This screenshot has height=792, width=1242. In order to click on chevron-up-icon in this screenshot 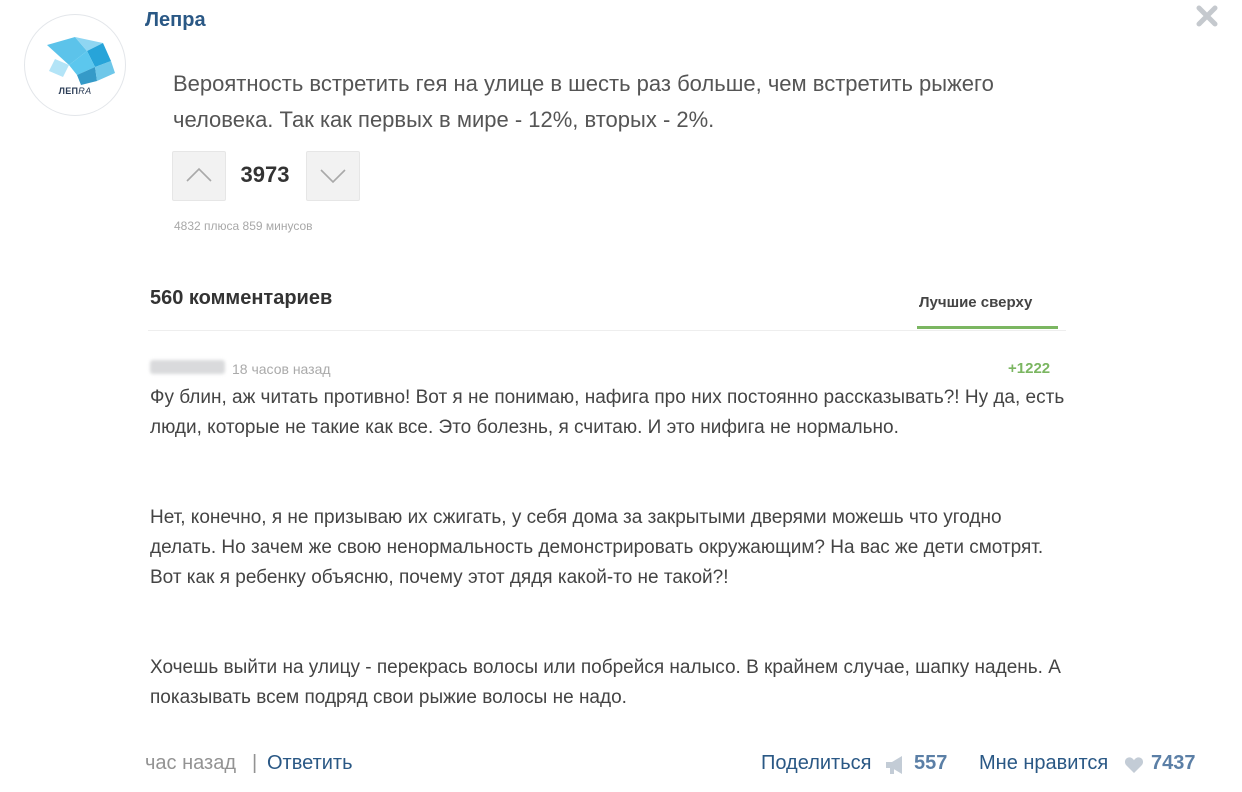, I will do `click(199, 174)`.